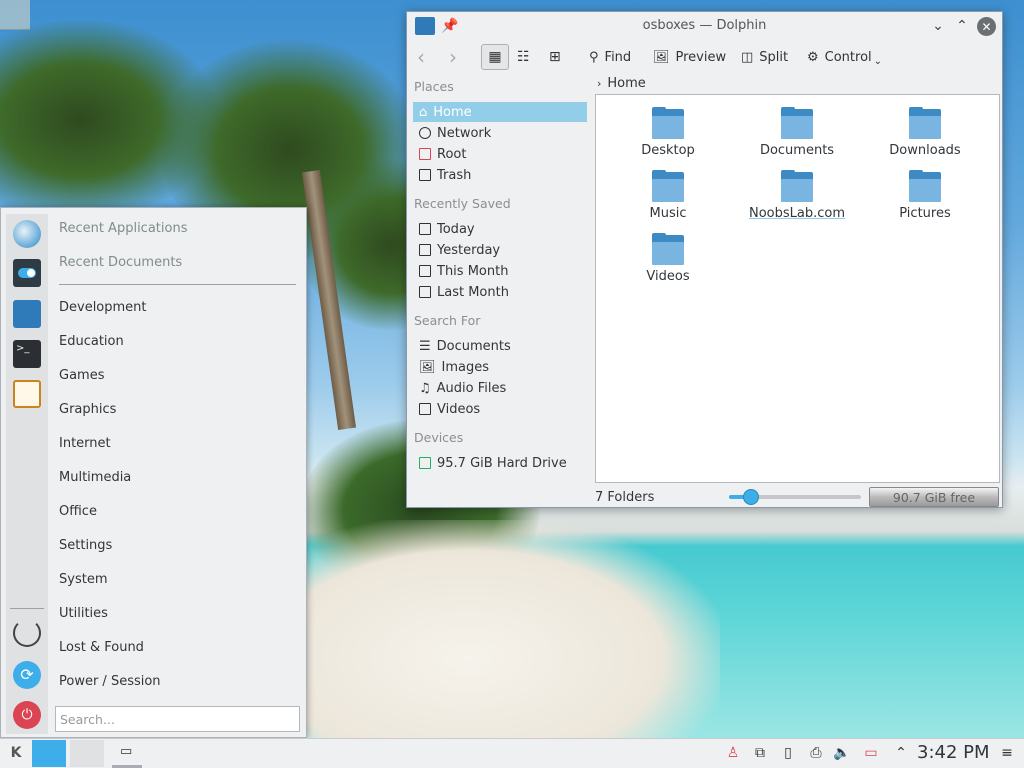  Describe the element at coordinates (626, 83) in the screenshot. I see `breadcrumb-home: Home` at that location.